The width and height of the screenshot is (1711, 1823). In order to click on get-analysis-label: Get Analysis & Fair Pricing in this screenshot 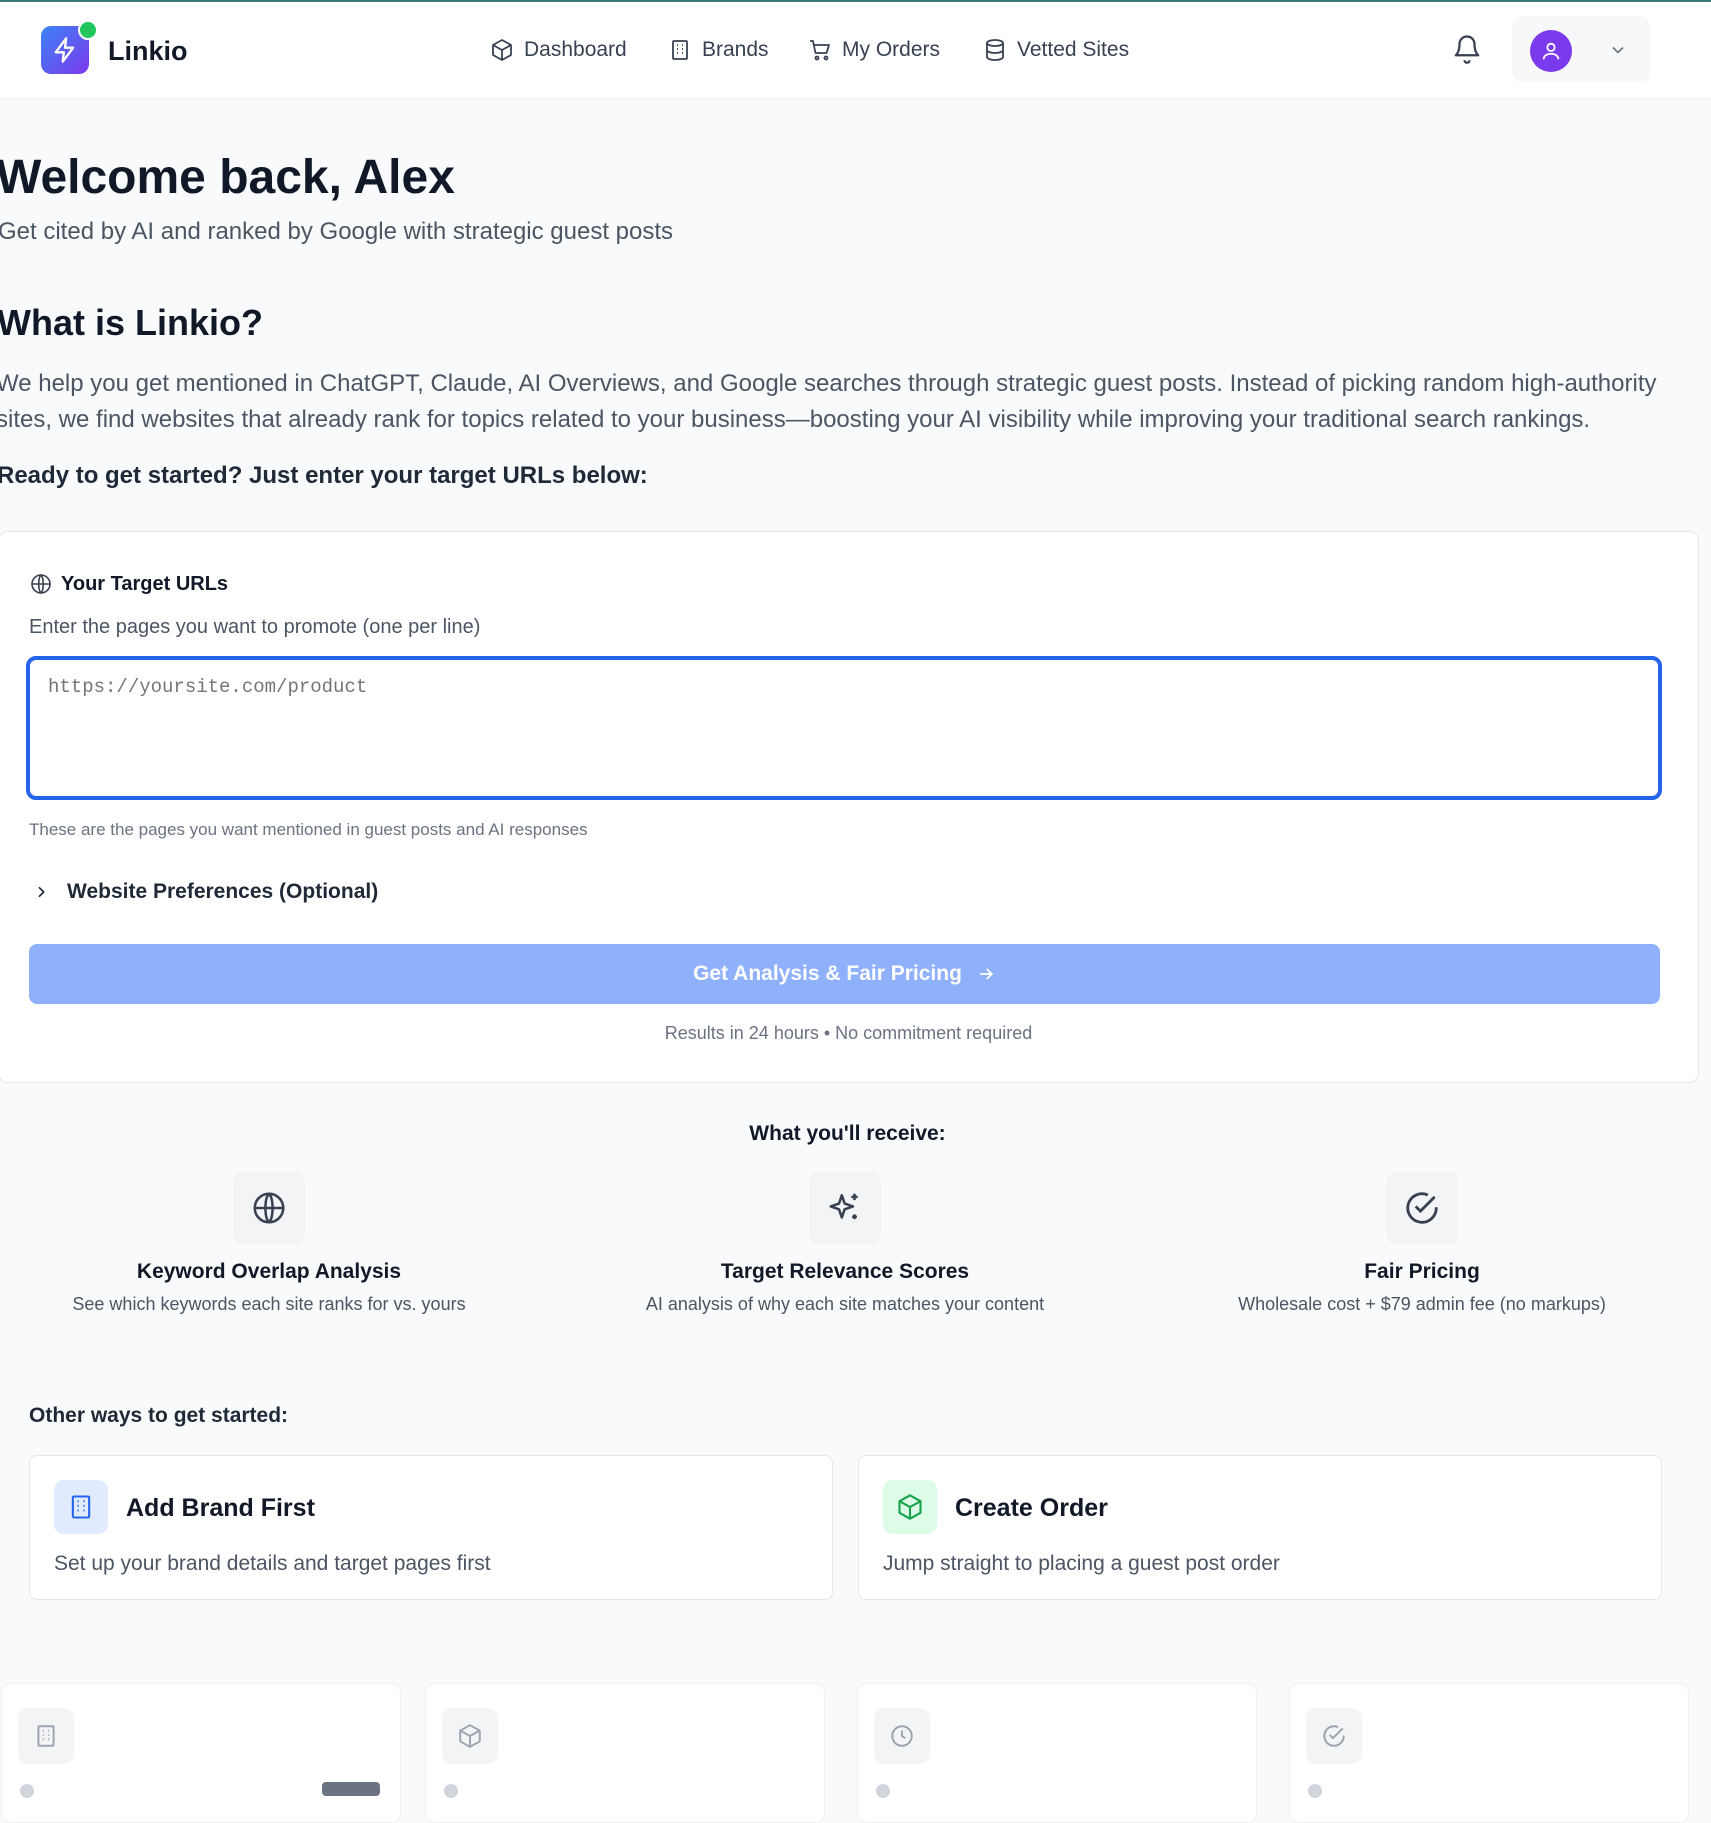, I will do `click(827, 973)`.